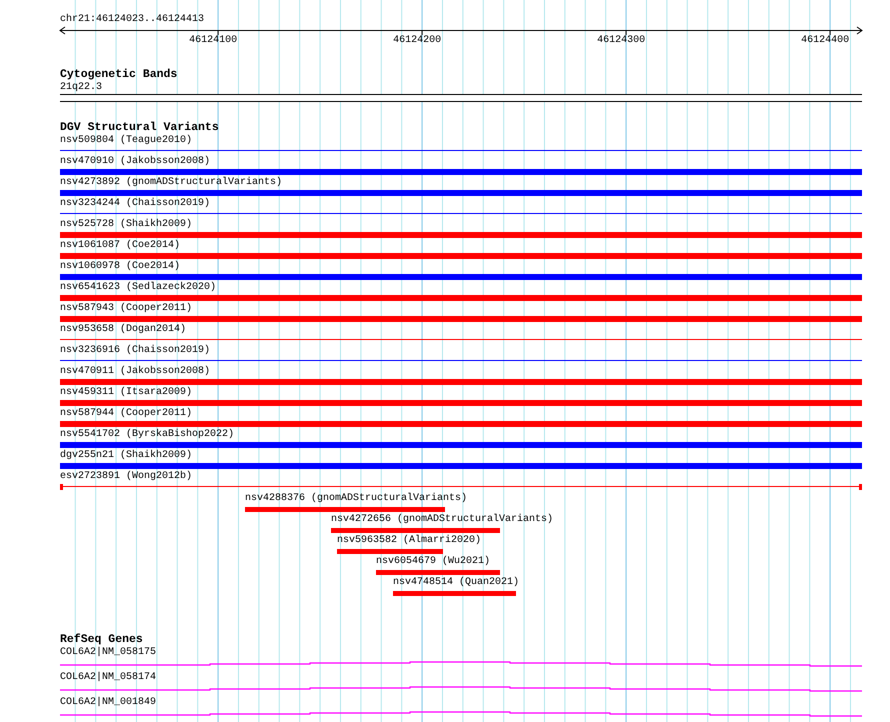 This screenshot has width=890, height=722. I want to click on track-title: DGV Structural Variants, so click(140, 128).